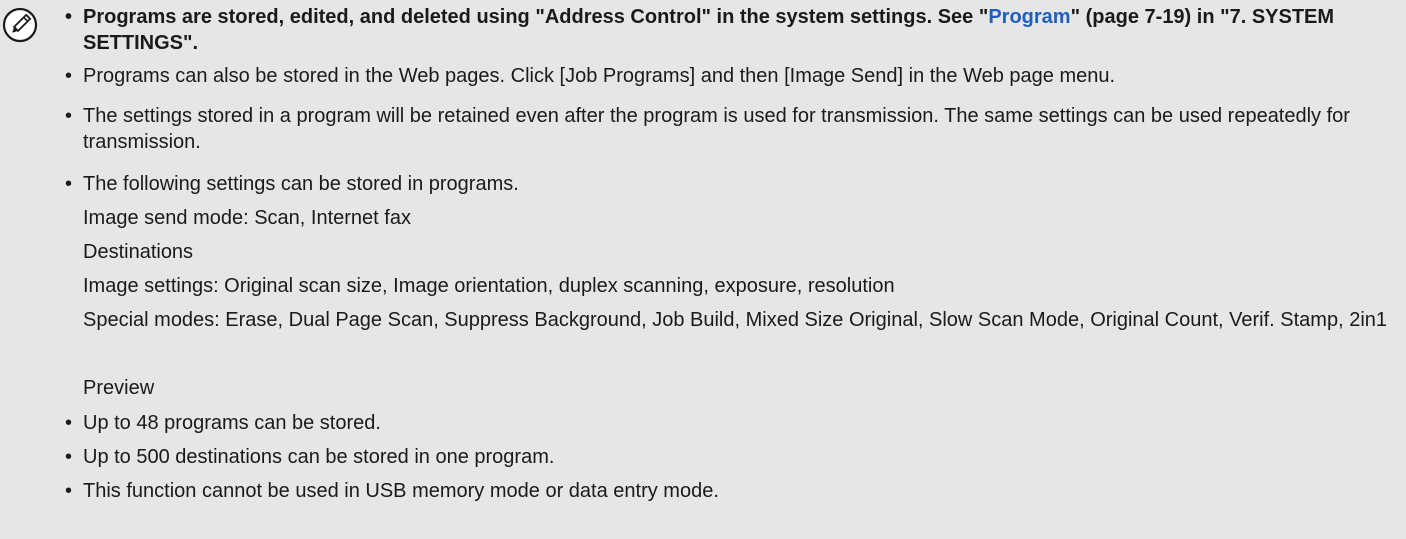 The width and height of the screenshot is (1406, 539). Describe the element at coordinates (138, 252) in the screenshot. I see `sub-item-text: Destinations` at that location.